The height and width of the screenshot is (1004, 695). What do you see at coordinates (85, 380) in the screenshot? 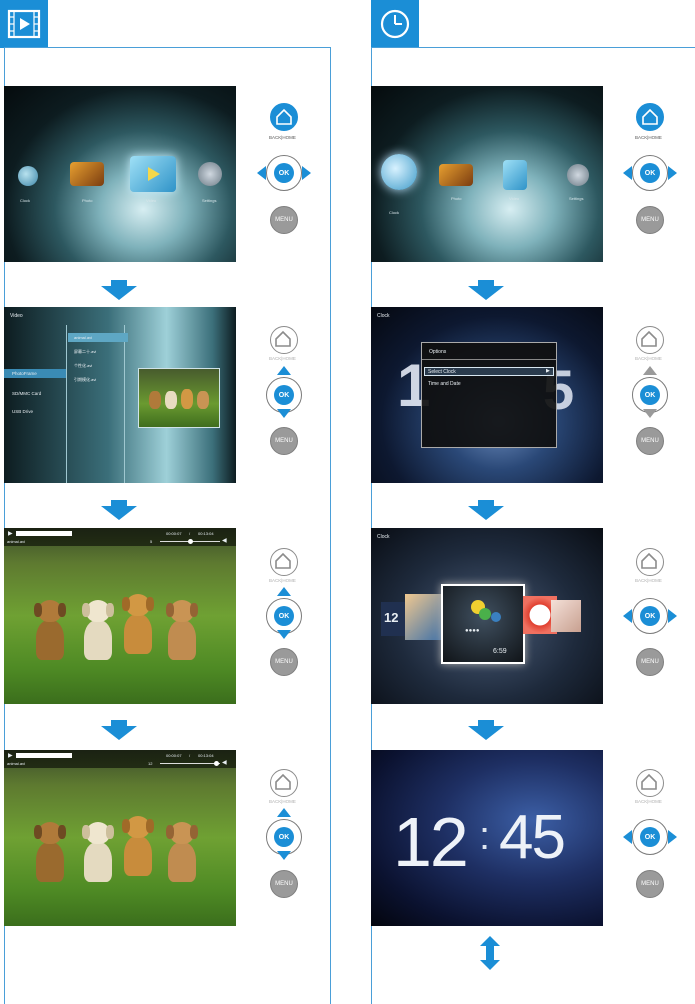
I see `file-item: 引期模化.avi` at bounding box center [85, 380].